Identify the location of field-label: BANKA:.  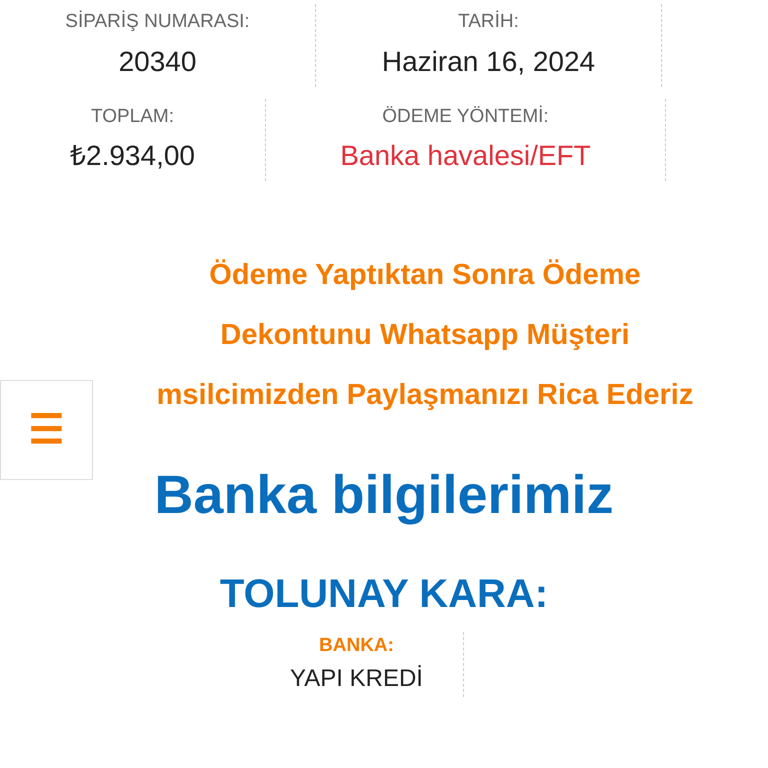
(356, 646).